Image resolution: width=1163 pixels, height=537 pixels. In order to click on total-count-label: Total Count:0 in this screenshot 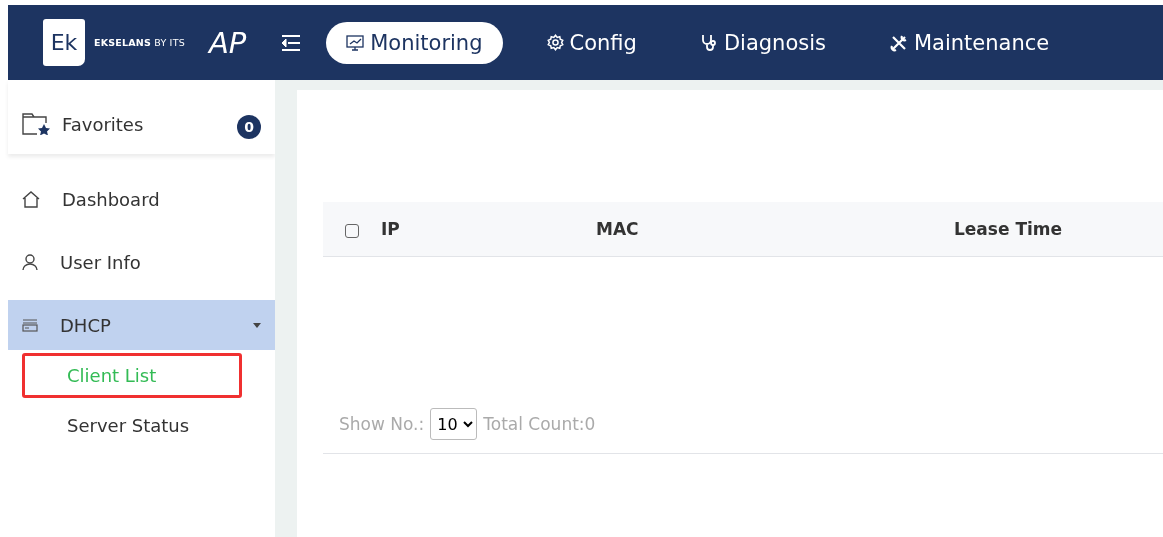, I will do `click(539, 424)`.